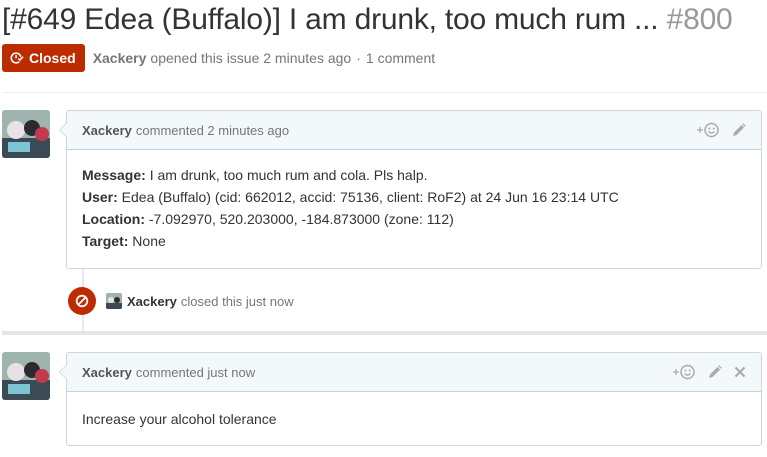  What do you see at coordinates (124, 241) in the screenshot?
I see `target-line: Target: None` at bounding box center [124, 241].